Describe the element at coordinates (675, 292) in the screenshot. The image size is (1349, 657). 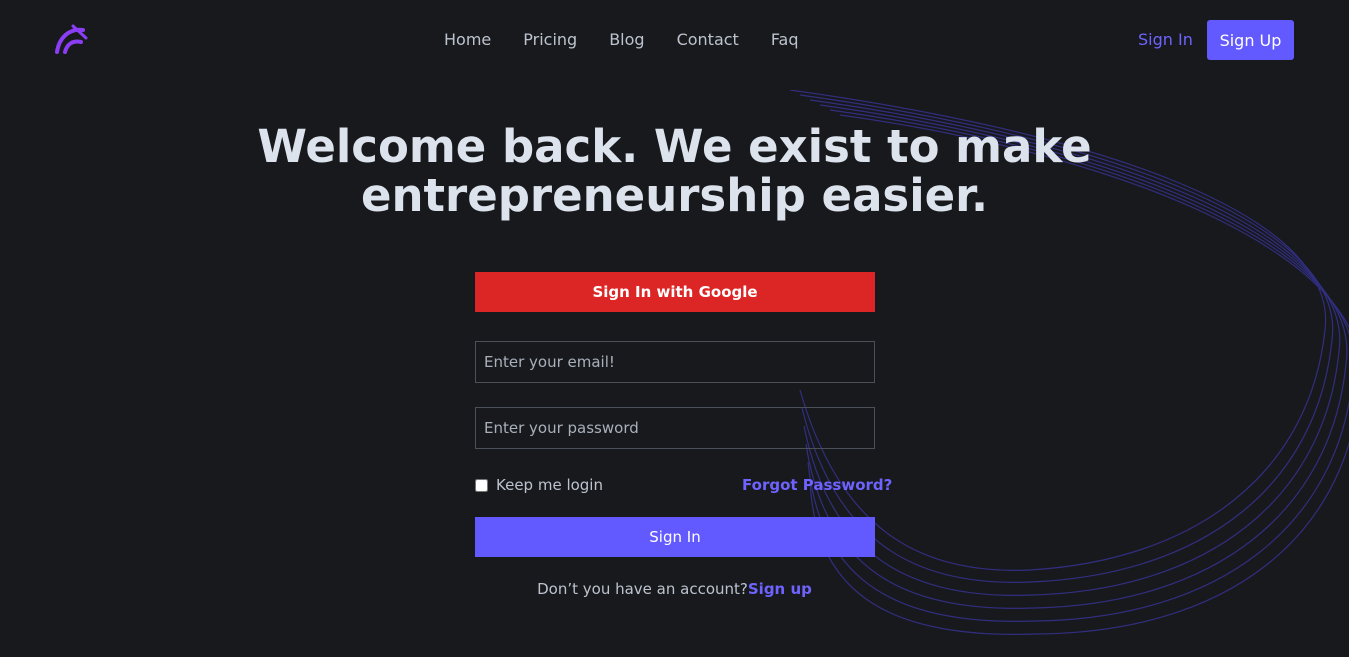
I see `google-sign-in-button: Sign In with Google` at that location.